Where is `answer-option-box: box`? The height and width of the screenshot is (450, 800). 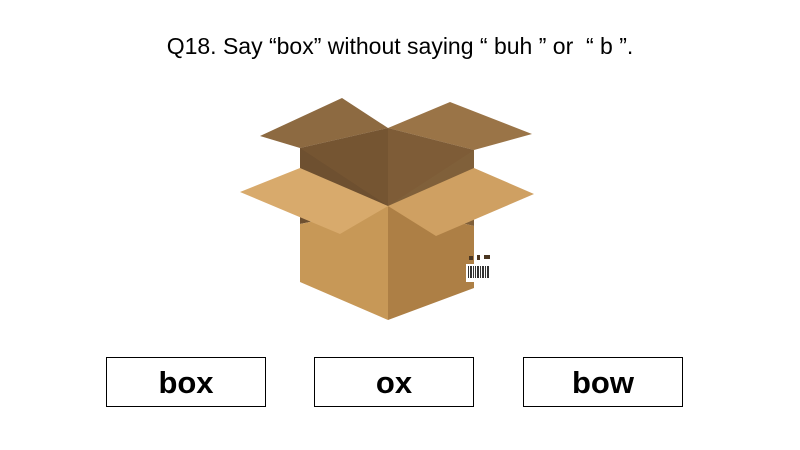
answer-option-box: box is located at coordinates (186, 382).